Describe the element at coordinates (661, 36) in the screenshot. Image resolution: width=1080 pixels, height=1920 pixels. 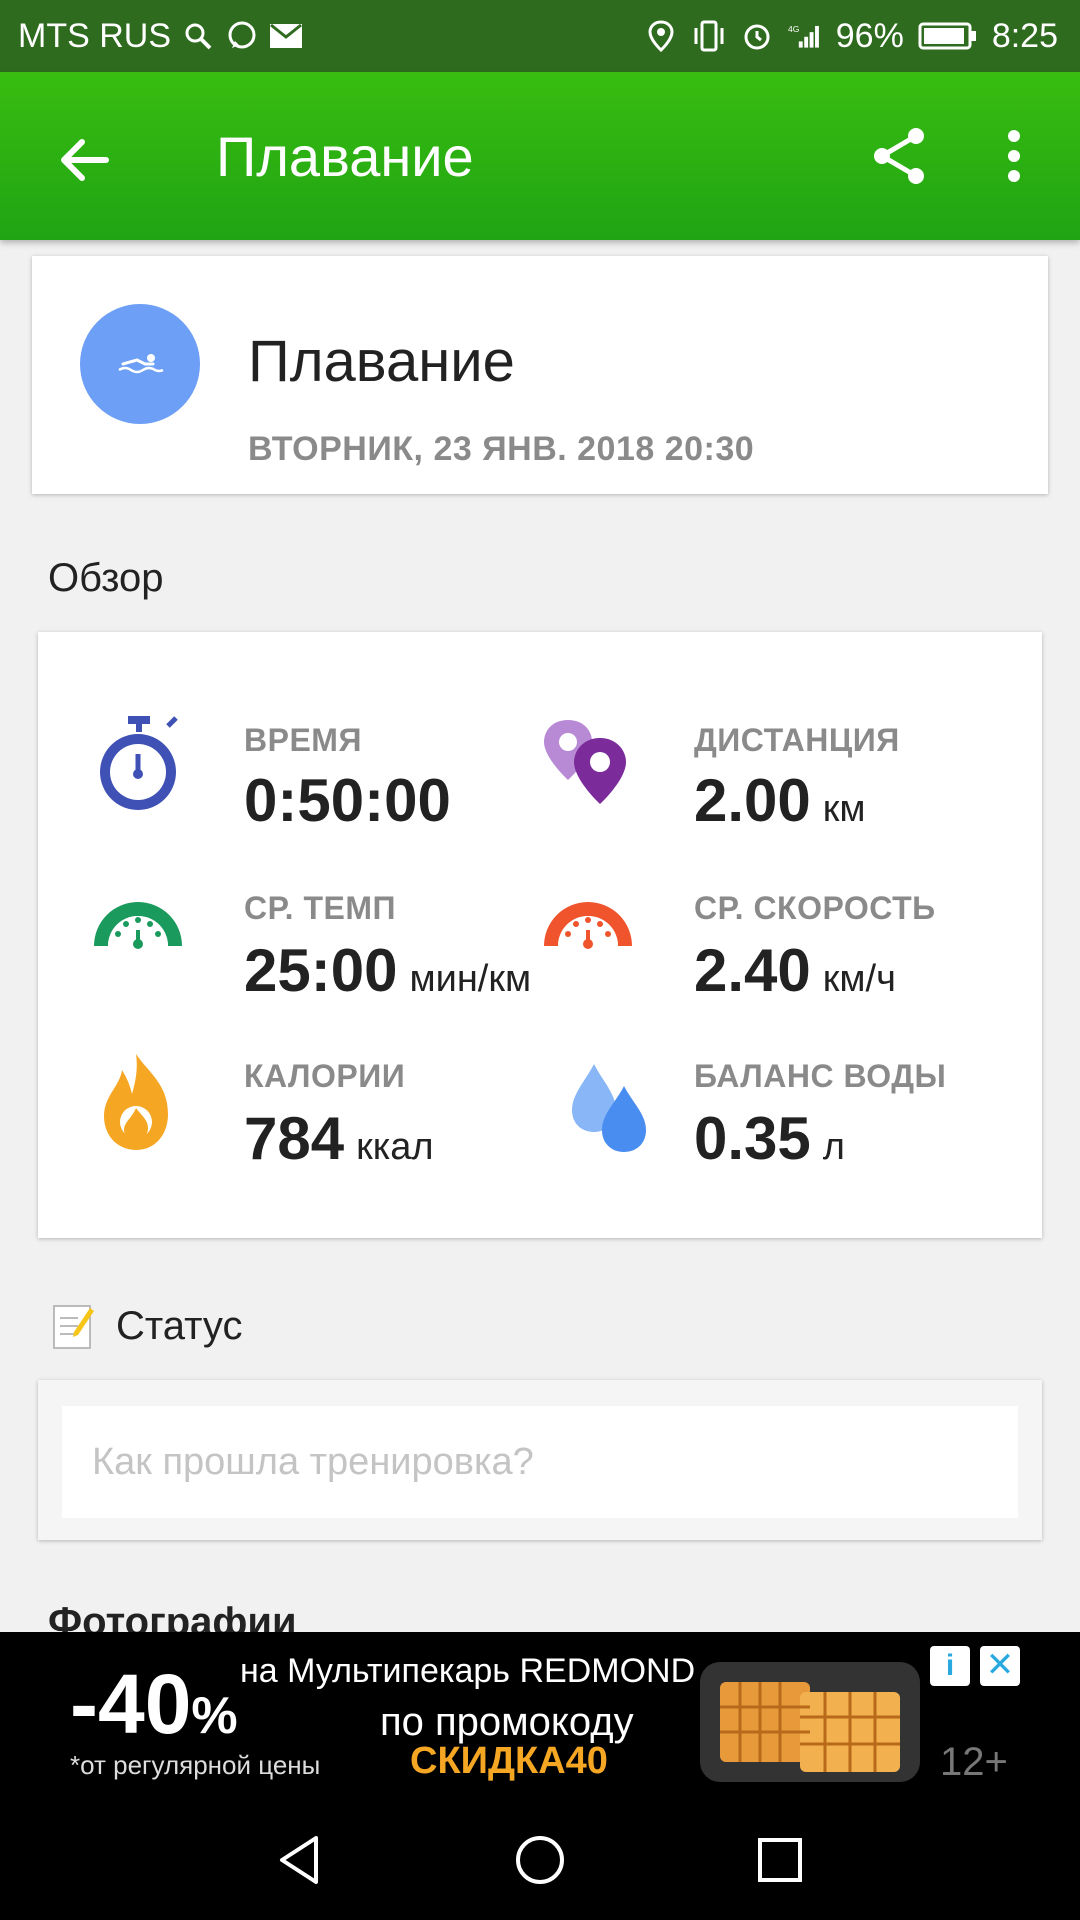
I see `location-icon` at that location.